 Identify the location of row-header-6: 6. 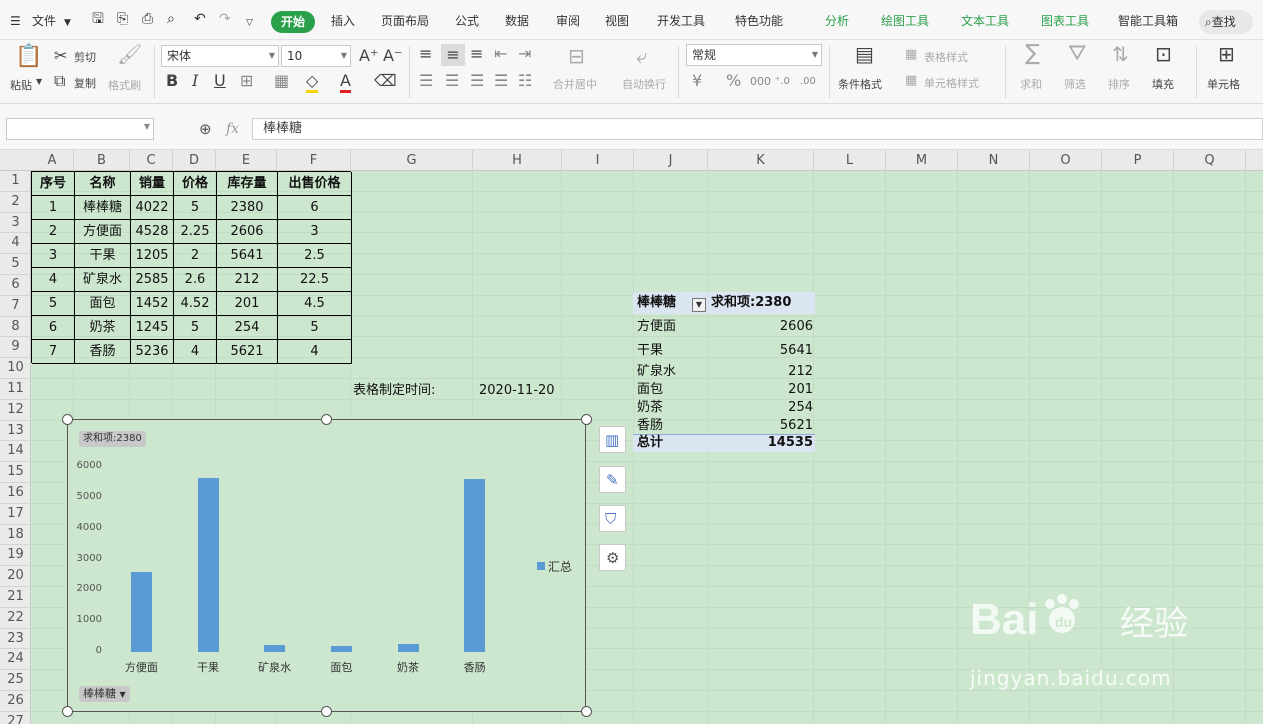
(15, 285).